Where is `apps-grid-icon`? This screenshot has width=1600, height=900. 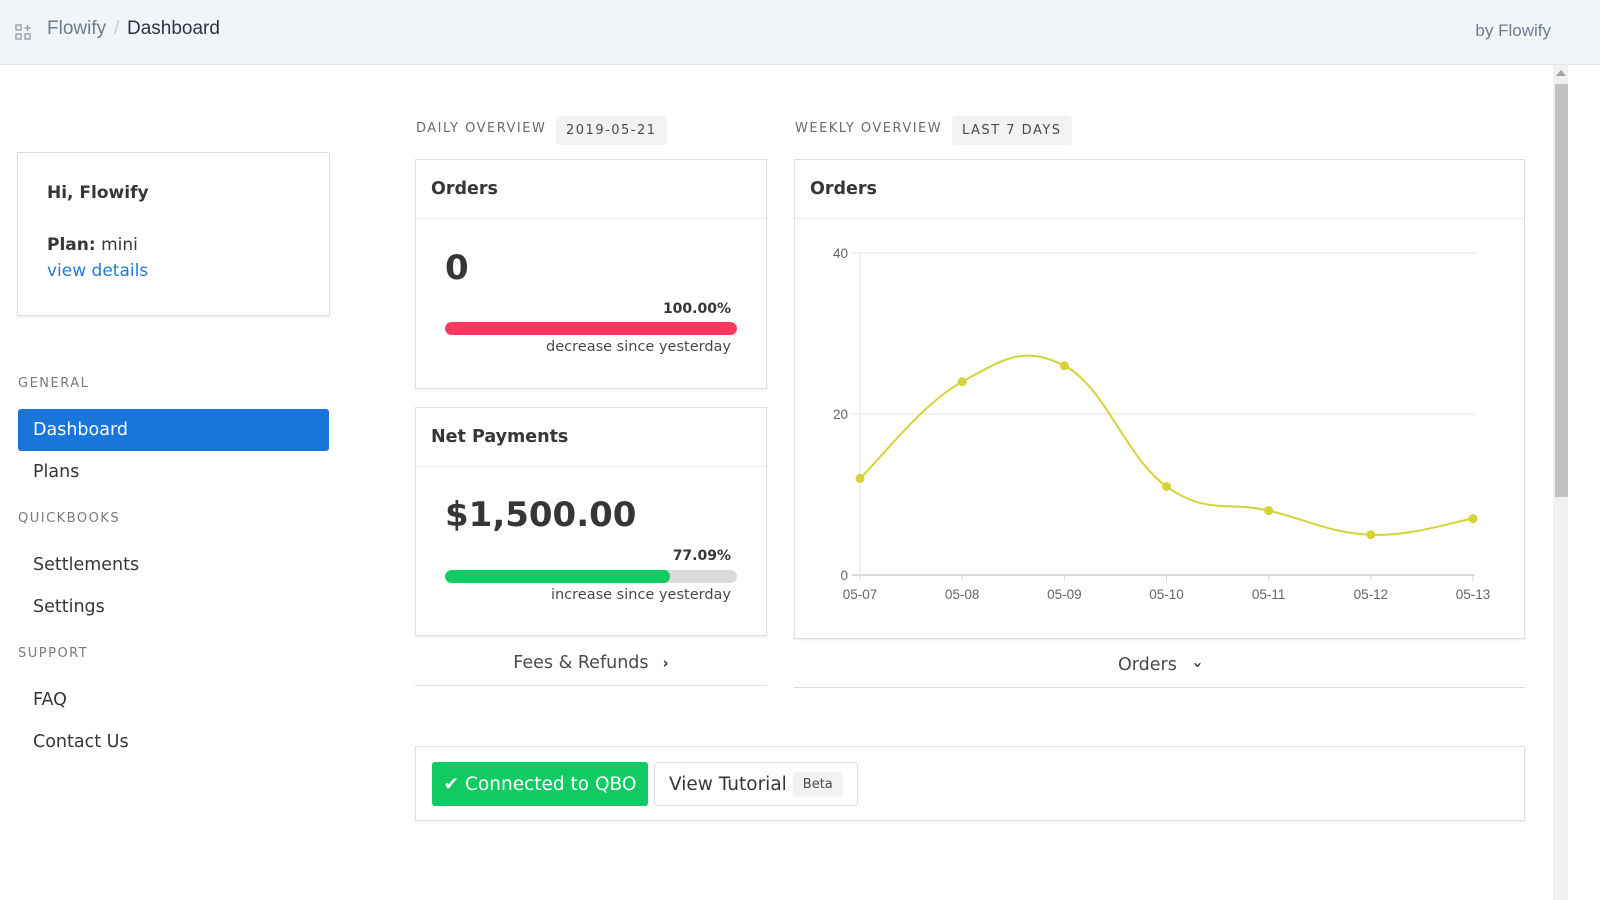
apps-grid-icon is located at coordinates (23, 32).